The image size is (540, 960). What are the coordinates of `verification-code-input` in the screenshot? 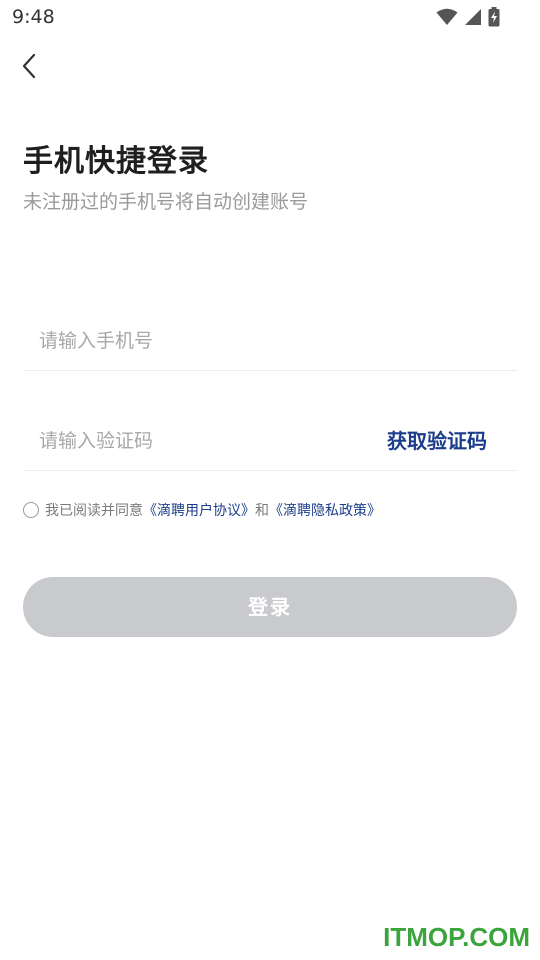 It's located at (199, 441).